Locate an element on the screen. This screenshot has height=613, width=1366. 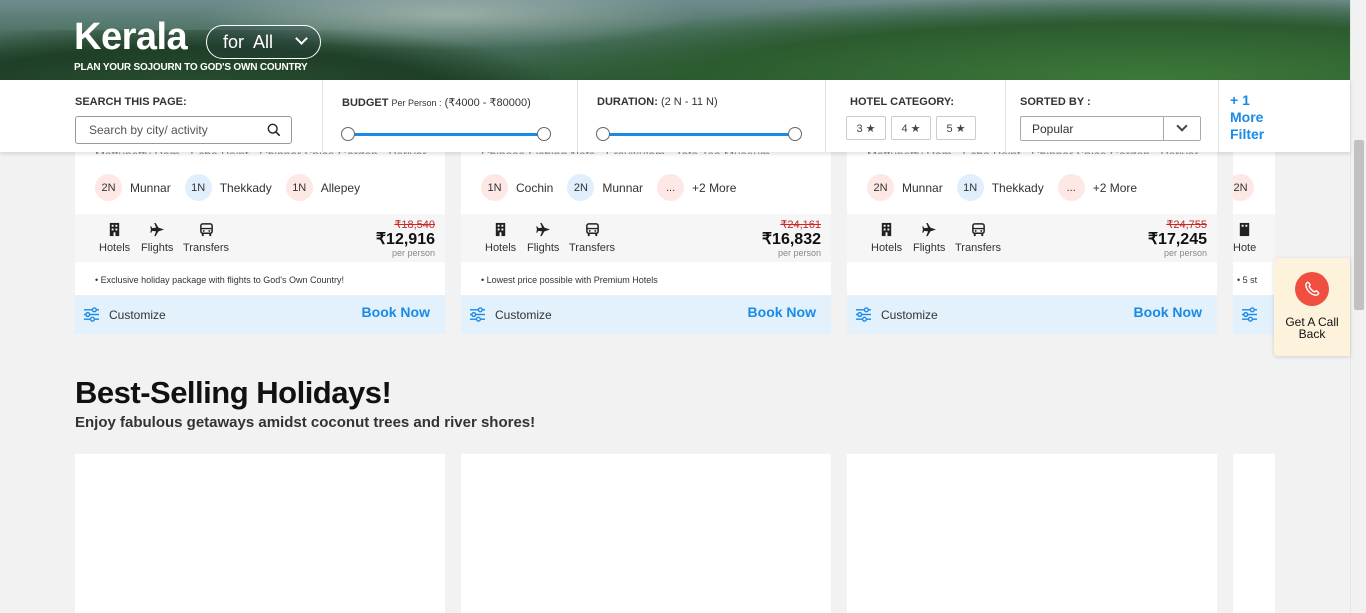
budget-title: BUDGET is located at coordinates (365, 103).